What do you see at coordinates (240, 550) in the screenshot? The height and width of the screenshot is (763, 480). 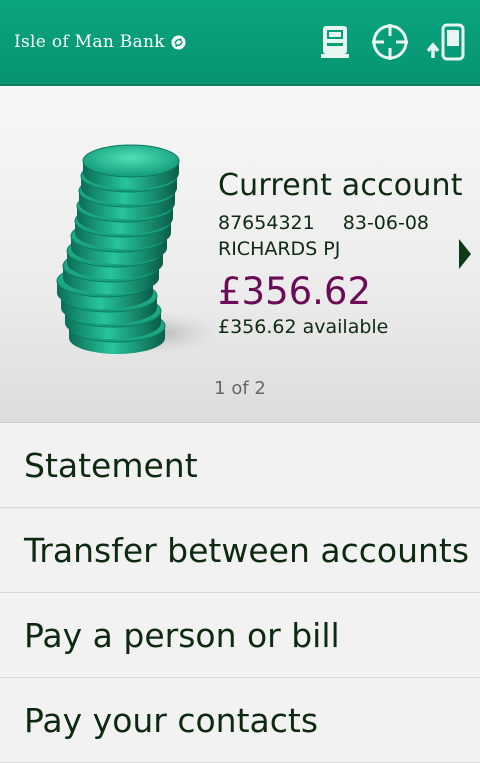 I see `transfer-menu-item: Transfer between accounts` at bounding box center [240, 550].